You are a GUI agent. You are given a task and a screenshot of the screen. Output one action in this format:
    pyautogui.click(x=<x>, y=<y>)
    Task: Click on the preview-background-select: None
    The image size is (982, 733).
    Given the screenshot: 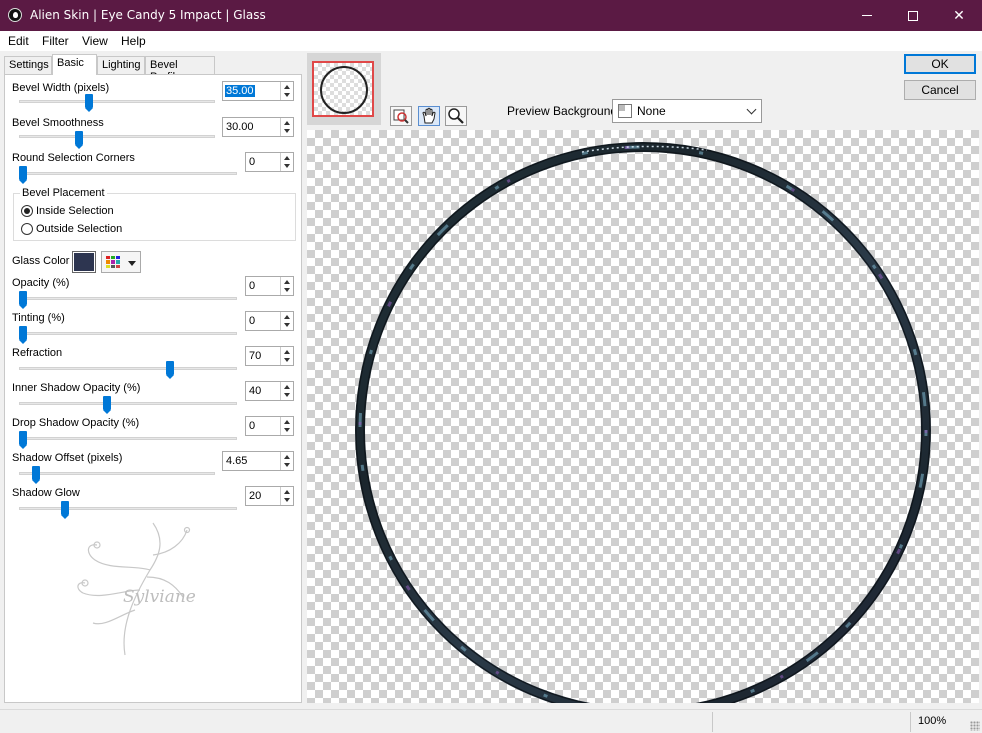 What is the action you would take?
    pyautogui.click(x=687, y=111)
    